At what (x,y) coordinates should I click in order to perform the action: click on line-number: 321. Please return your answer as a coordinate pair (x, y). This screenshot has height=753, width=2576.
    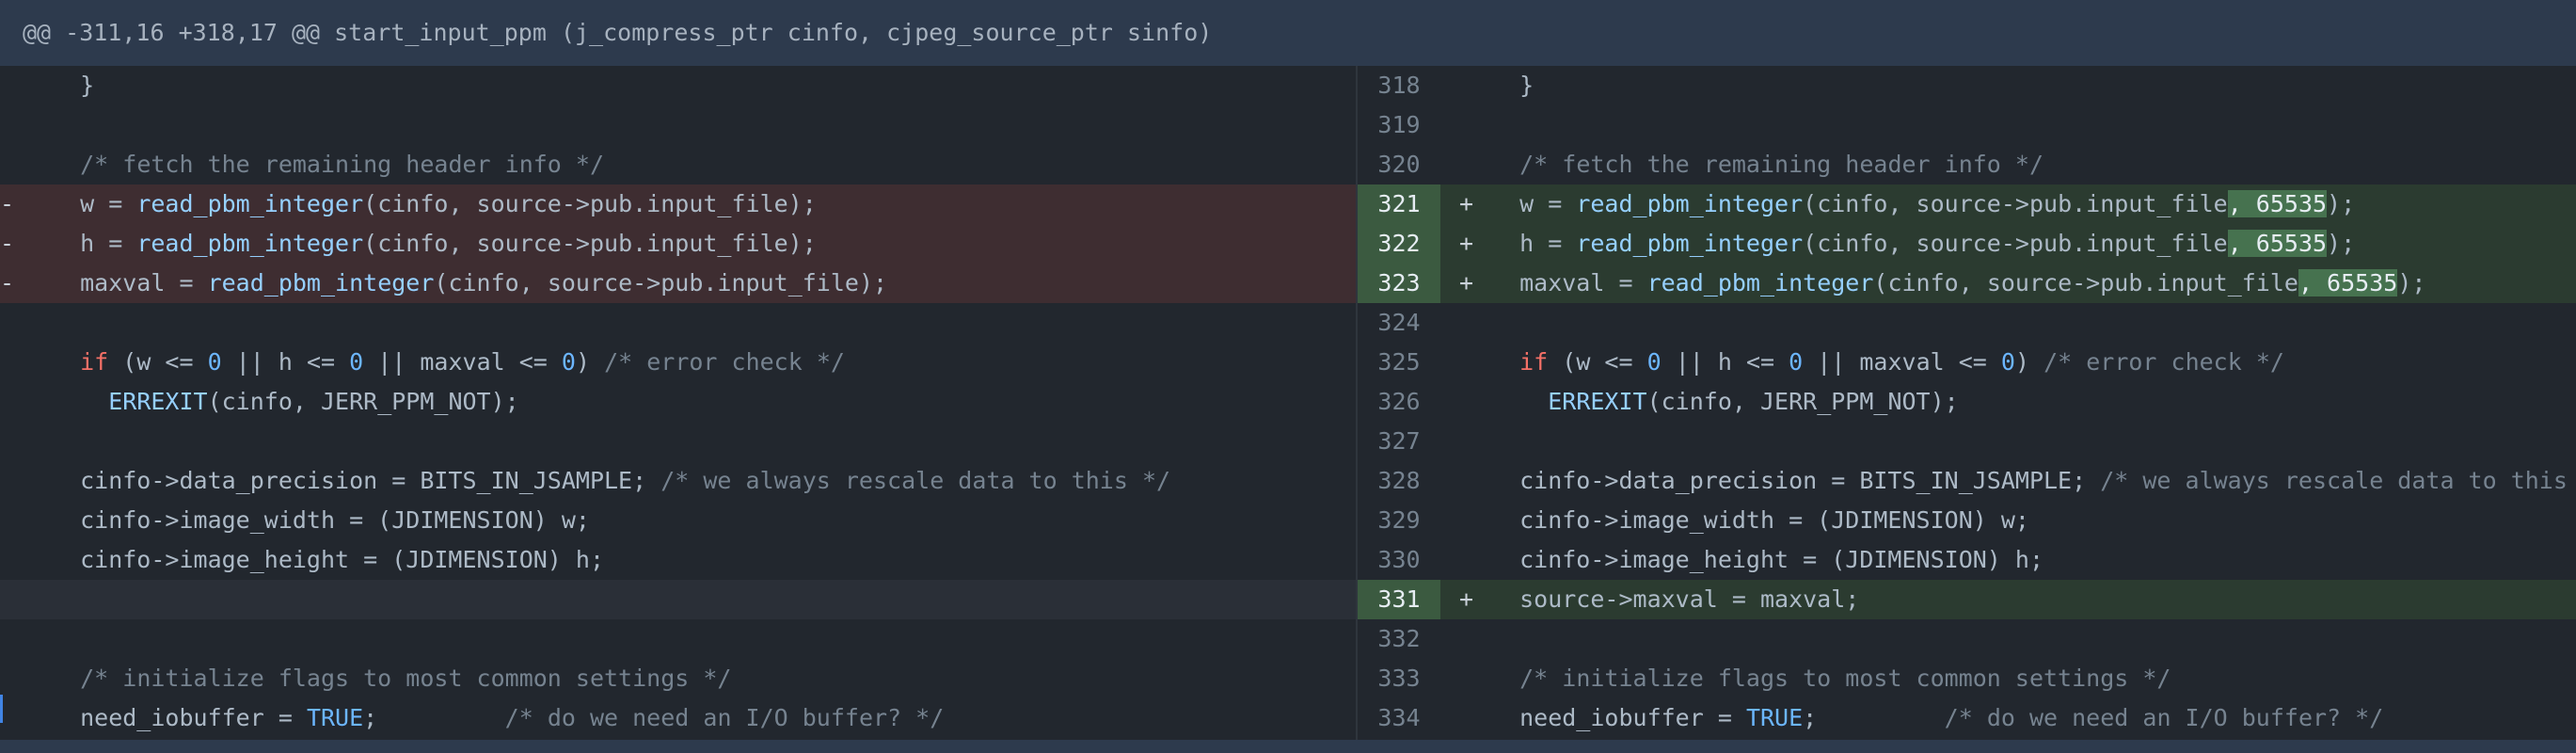
    Looking at the image, I should click on (1399, 204).